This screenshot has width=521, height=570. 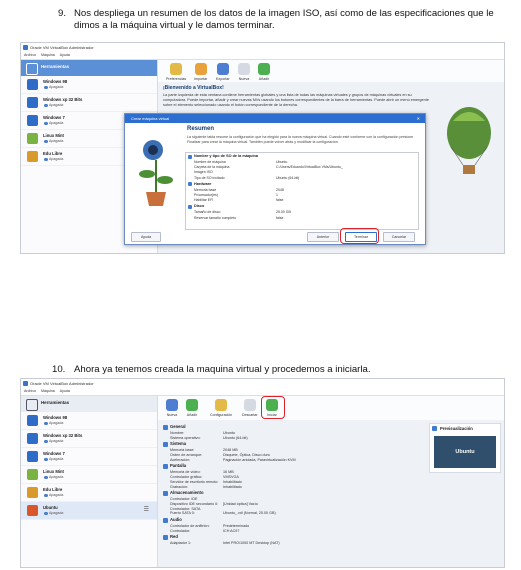 What do you see at coordinates (302, 184) in the screenshot?
I see `section-hardware: Hardware` at bounding box center [302, 184].